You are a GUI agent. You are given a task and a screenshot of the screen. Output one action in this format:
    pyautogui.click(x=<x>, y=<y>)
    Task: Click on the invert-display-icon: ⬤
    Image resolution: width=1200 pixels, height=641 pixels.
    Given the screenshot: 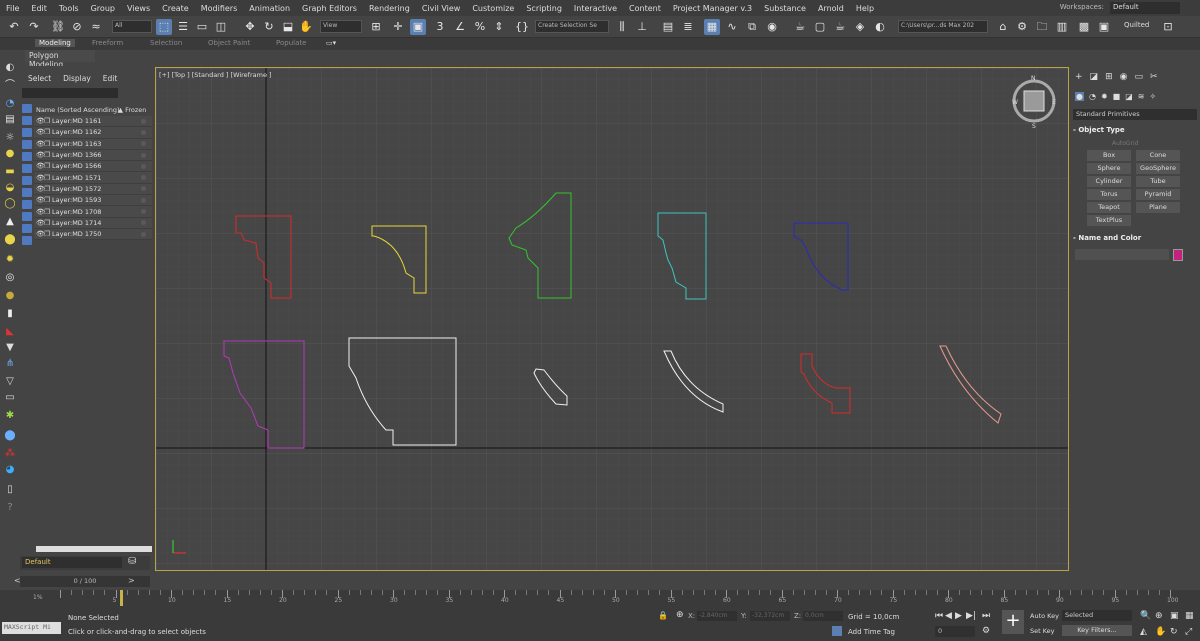 What is the action you would take?
    pyautogui.click(x=10, y=436)
    